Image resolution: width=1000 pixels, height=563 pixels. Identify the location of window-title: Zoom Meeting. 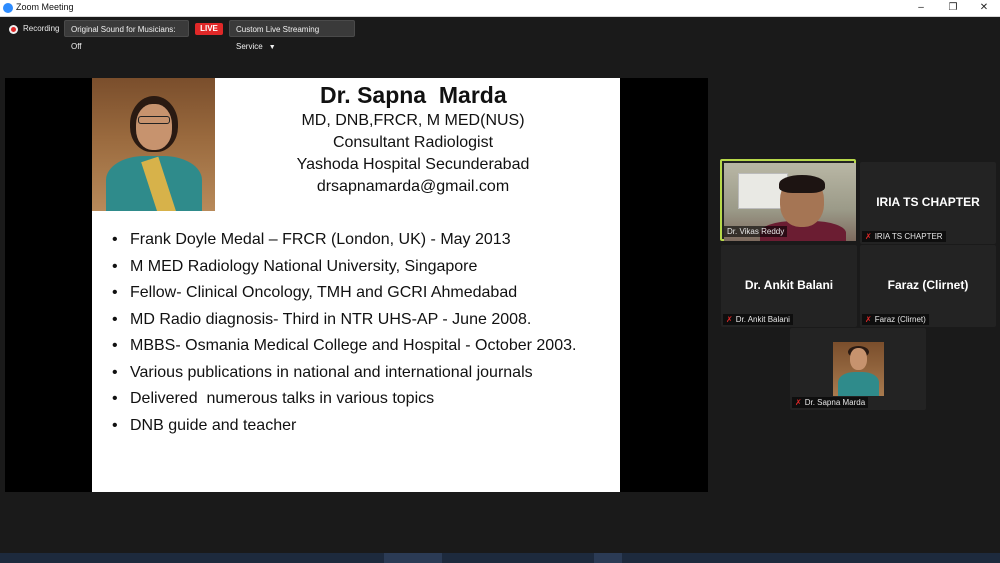
(45, 7).